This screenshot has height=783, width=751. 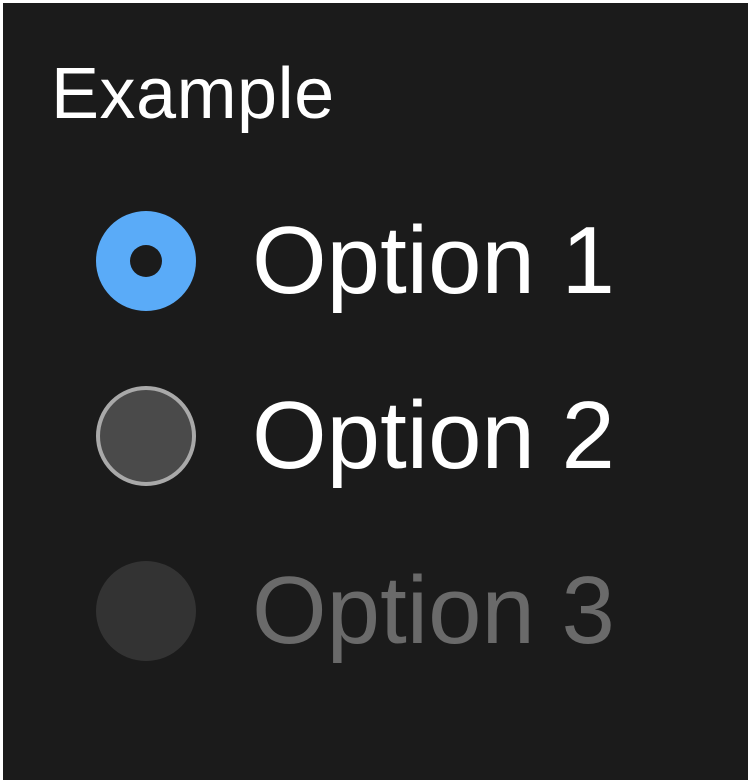 I want to click on radio-selected-icon, so click(x=146, y=261).